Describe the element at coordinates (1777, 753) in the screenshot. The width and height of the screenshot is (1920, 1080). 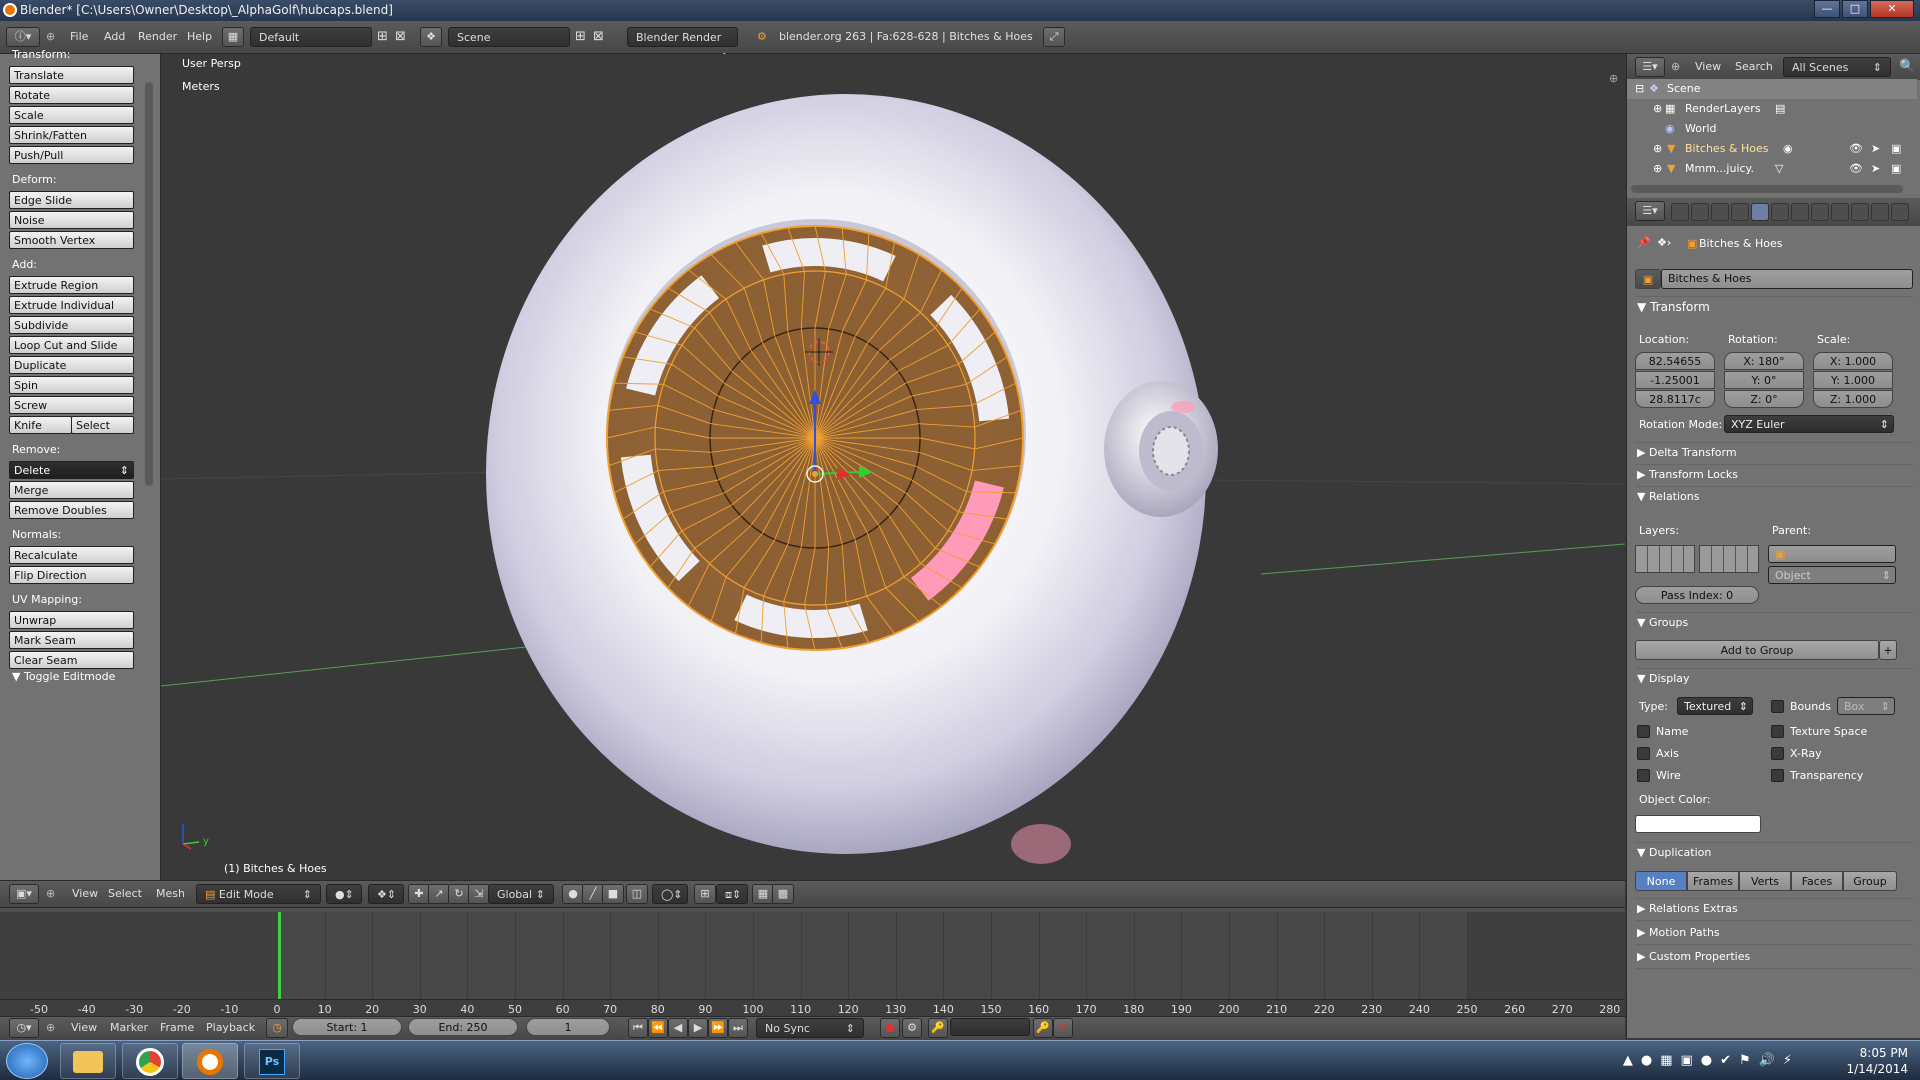
I see `xray-checkbox` at that location.